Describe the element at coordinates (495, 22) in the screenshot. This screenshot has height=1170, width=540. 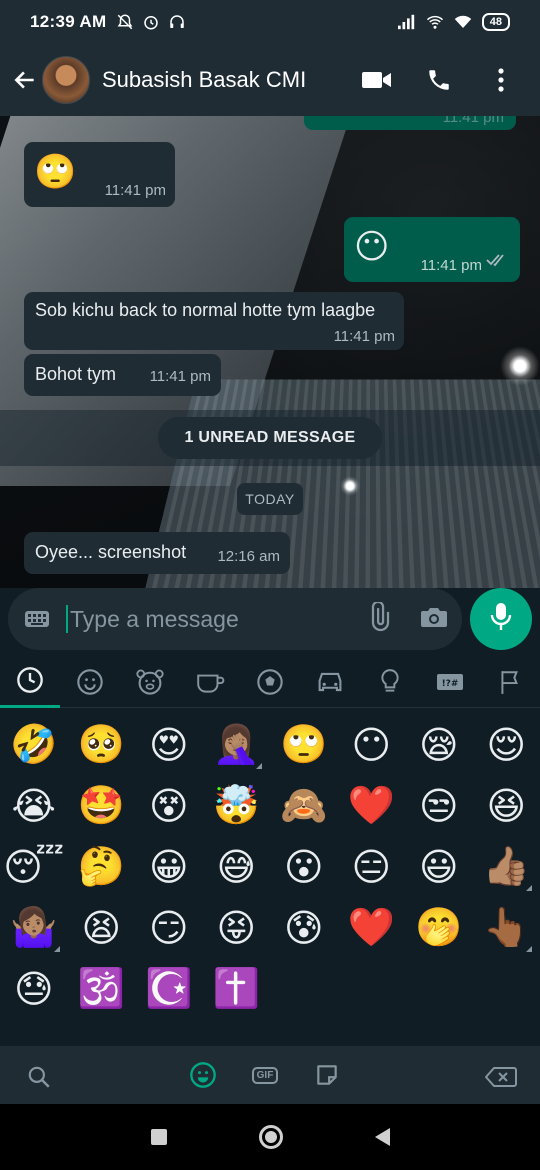
I see `battery-icon: 48` at that location.